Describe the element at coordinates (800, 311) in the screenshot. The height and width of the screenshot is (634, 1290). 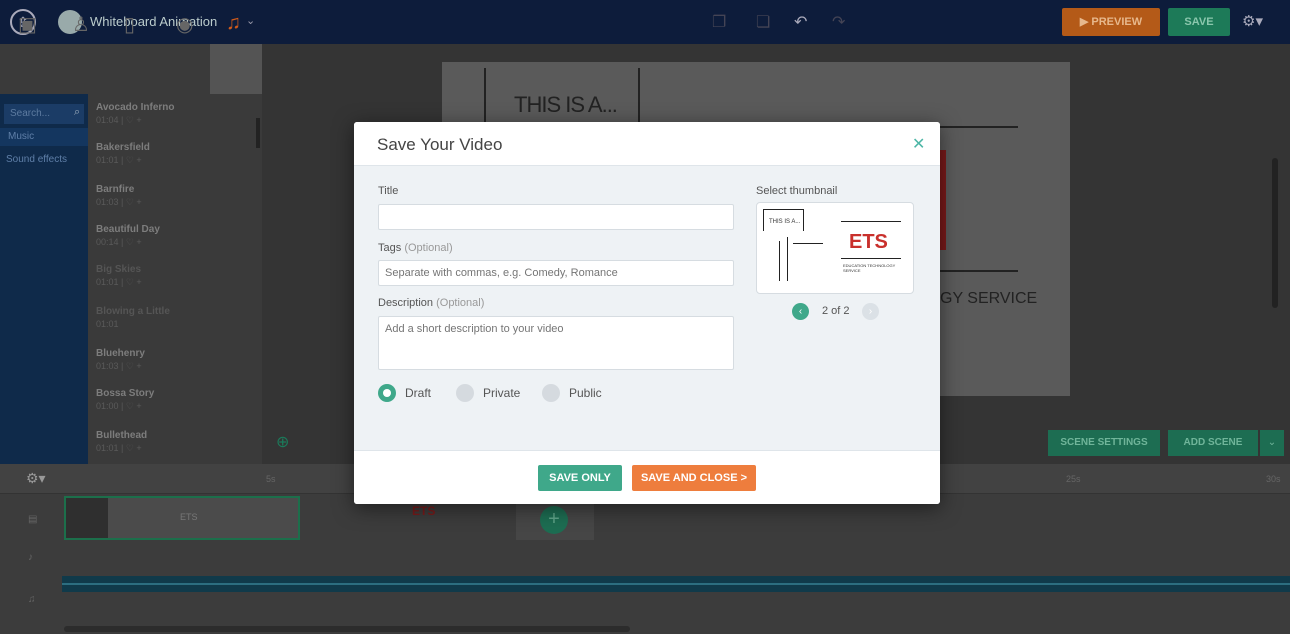
I see `chevron-left-icon: ‹` at that location.